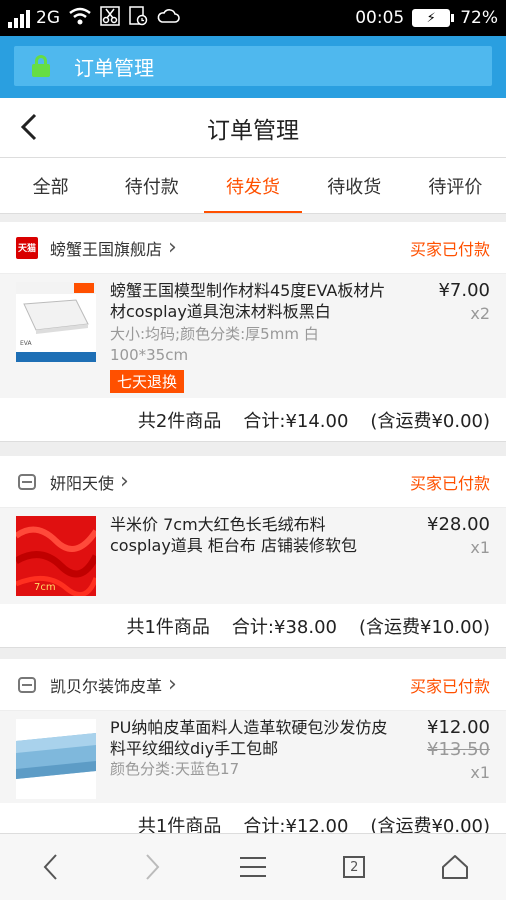 This screenshot has width=506, height=900. Describe the element at coordinates (26, 343) in the screenshot. I see `svg-text: EVA` at that location.